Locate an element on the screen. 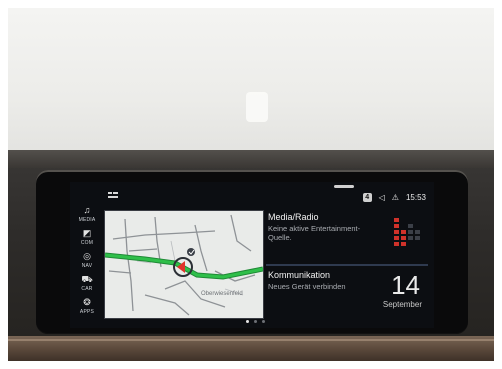 The image size is (502, 369). map-street-label: Oberwiesenfeld is located at coordinates (222, 294).